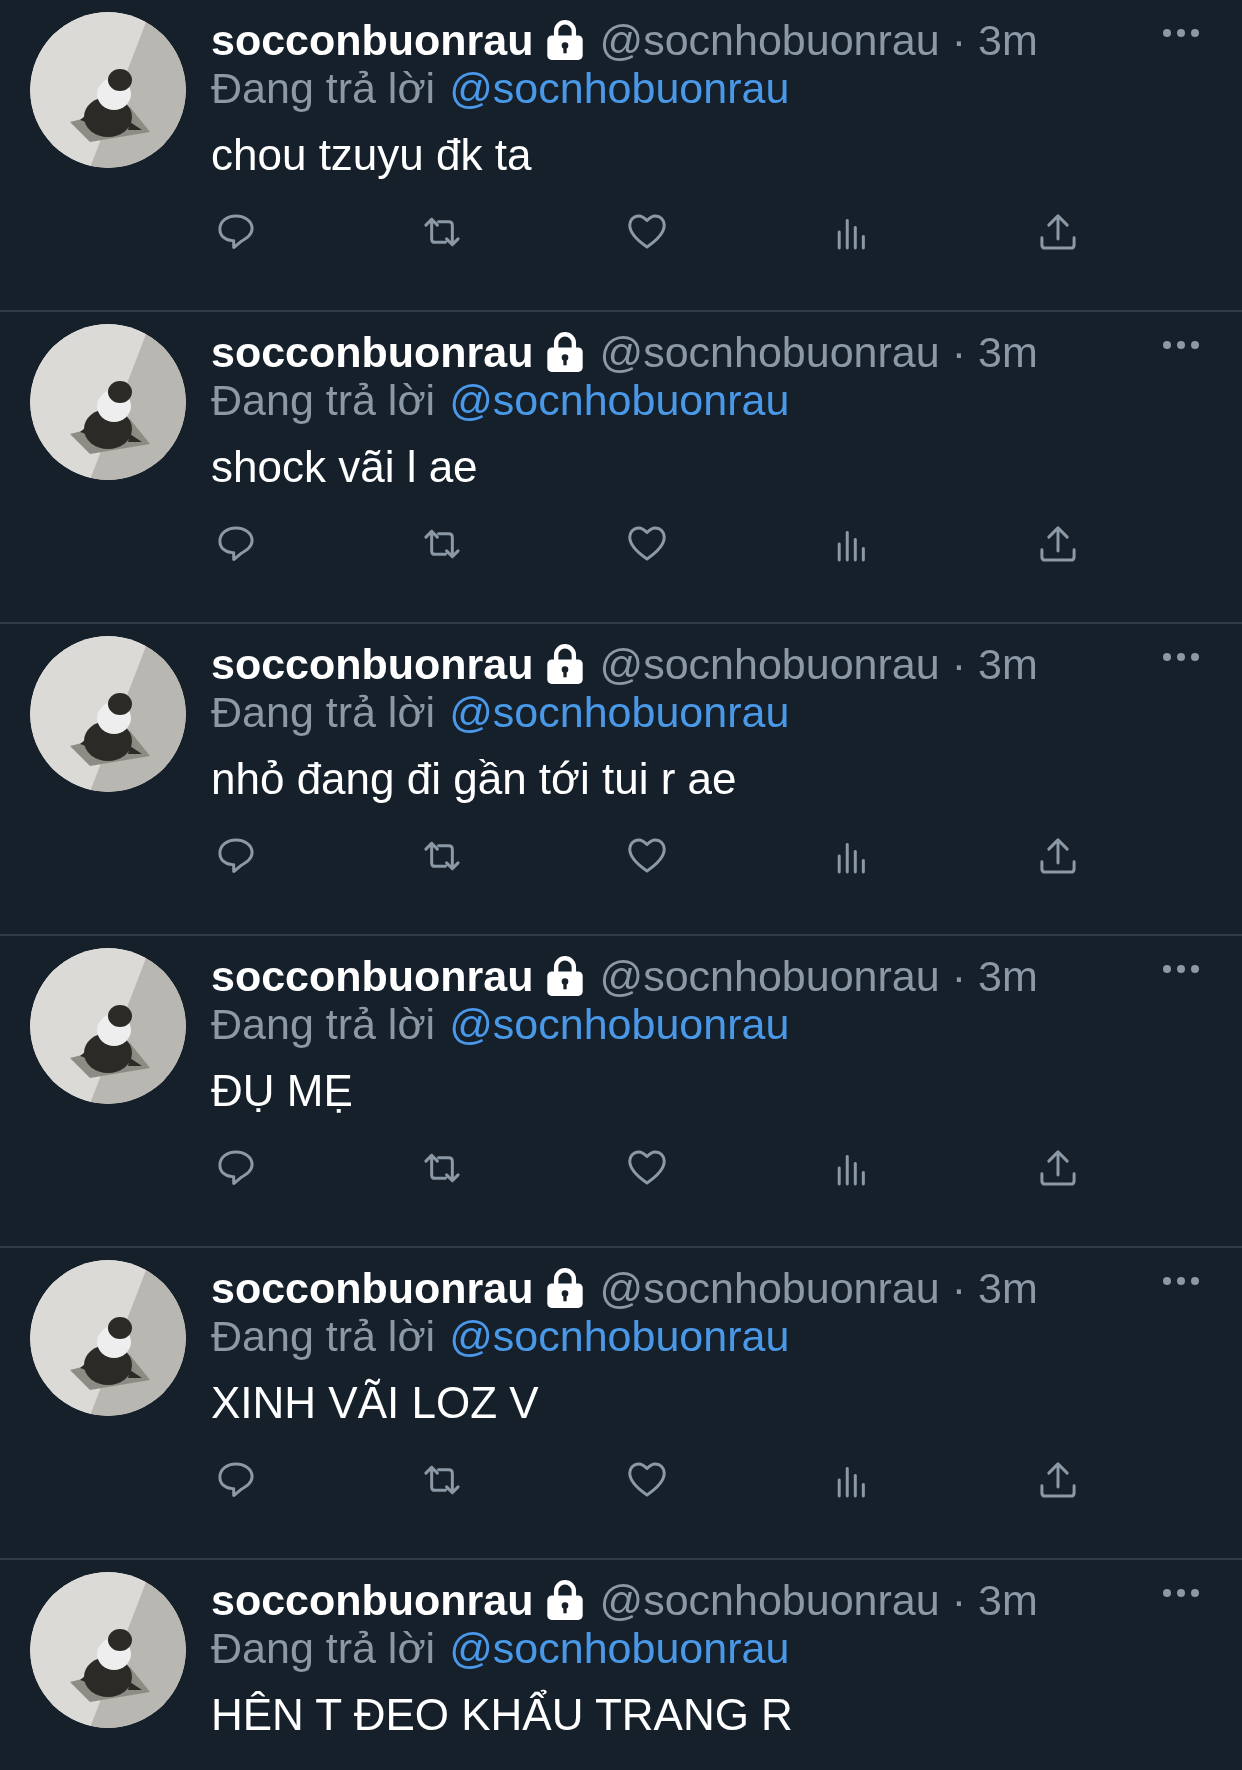  Describe the element at coordinates (282, 1091) in the screenshot. I see `tweet-text: ĐỤ MẸ` at that location.